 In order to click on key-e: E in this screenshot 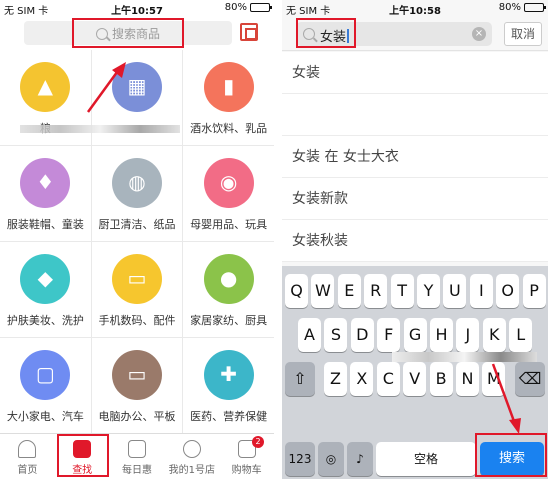, I will do `click(349, 291)`.